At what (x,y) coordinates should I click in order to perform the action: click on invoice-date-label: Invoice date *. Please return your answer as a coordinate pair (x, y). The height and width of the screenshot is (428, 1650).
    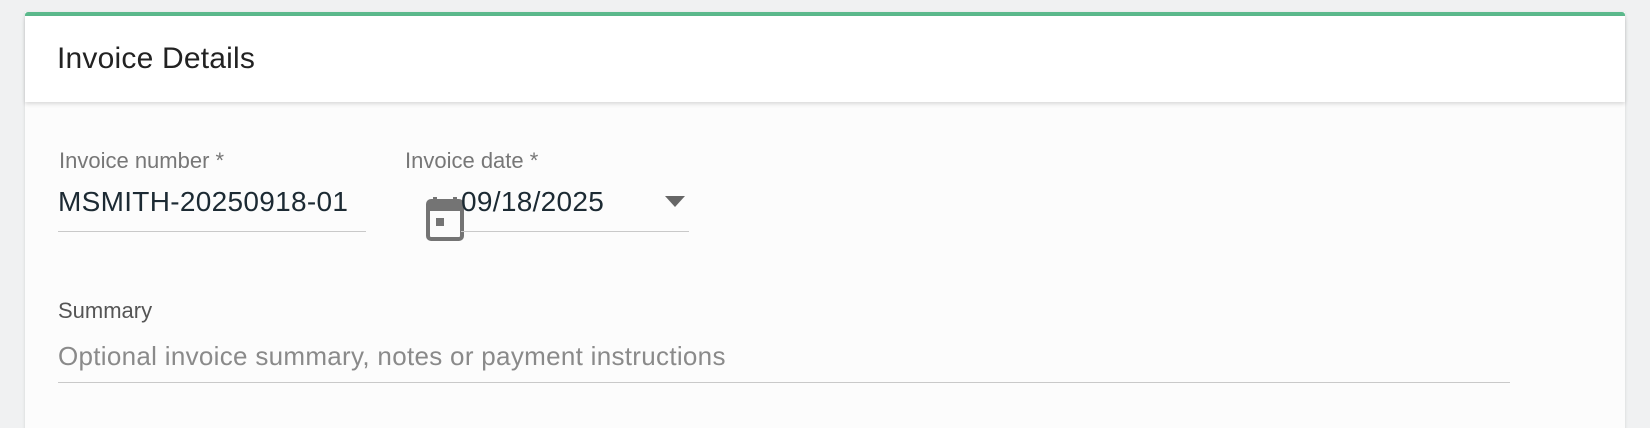
    Looking at the image, I should click on (472, 160).